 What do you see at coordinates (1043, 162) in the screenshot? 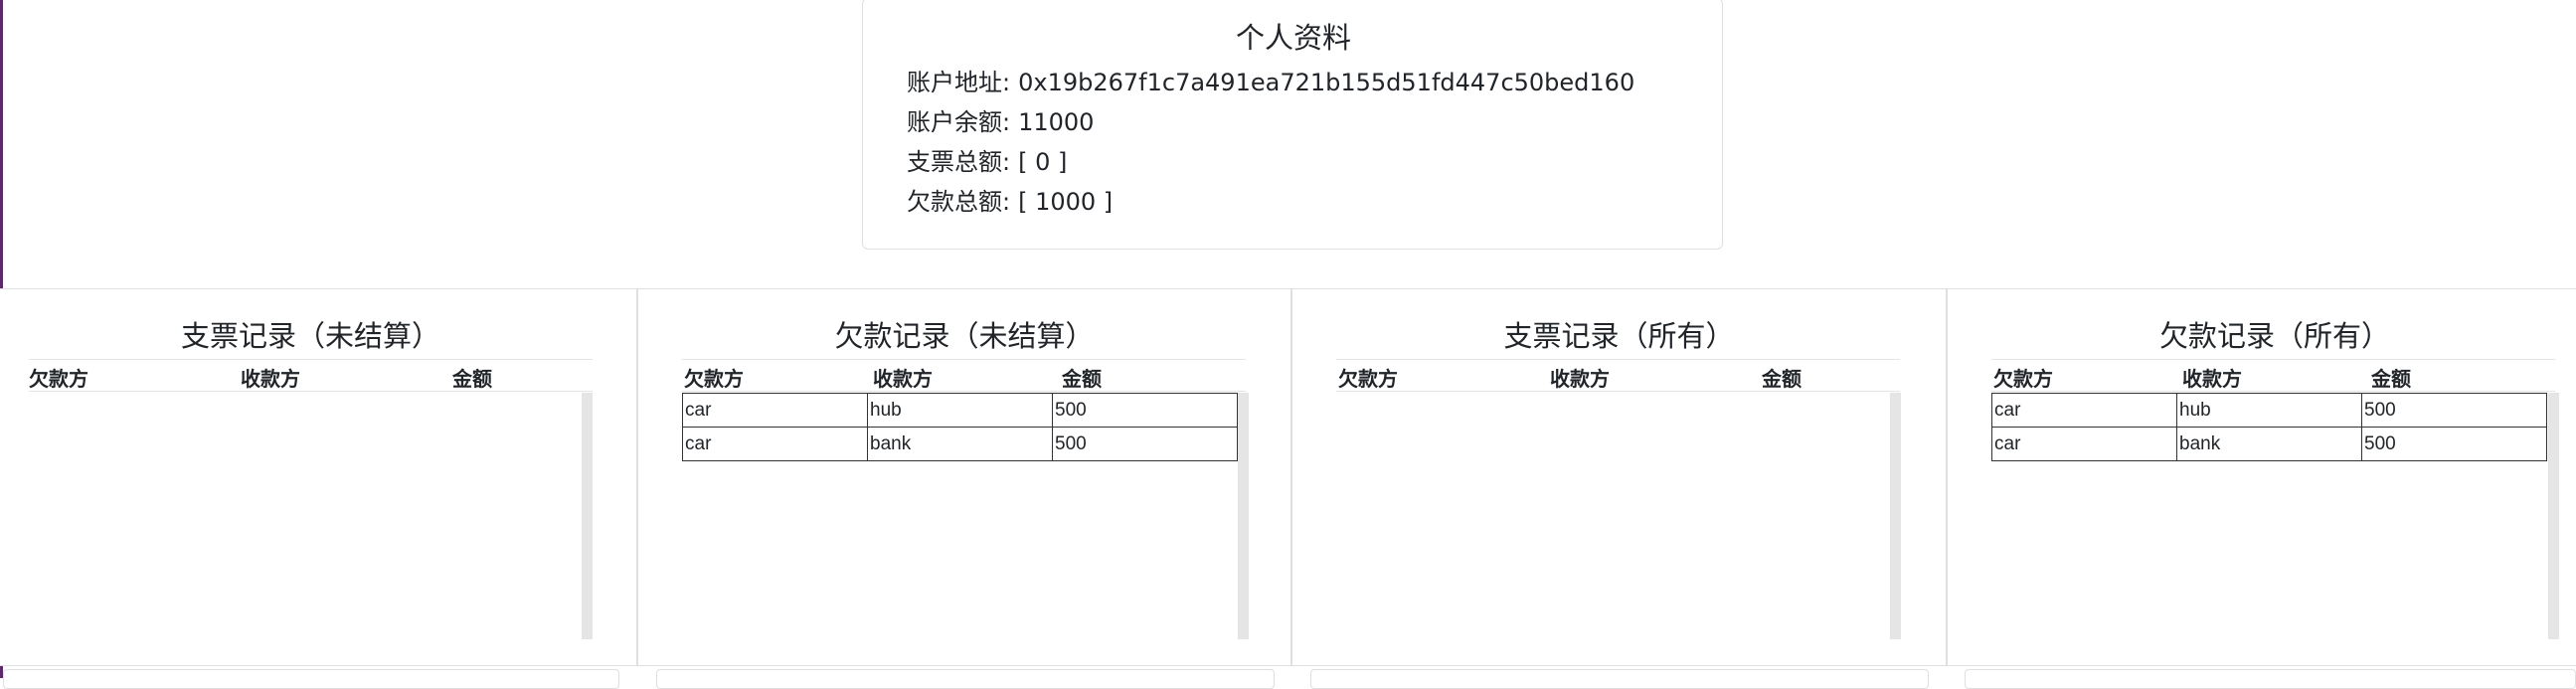
I see `cheque-total-value: [ 0 ]` at bounding box center [1043, 162].